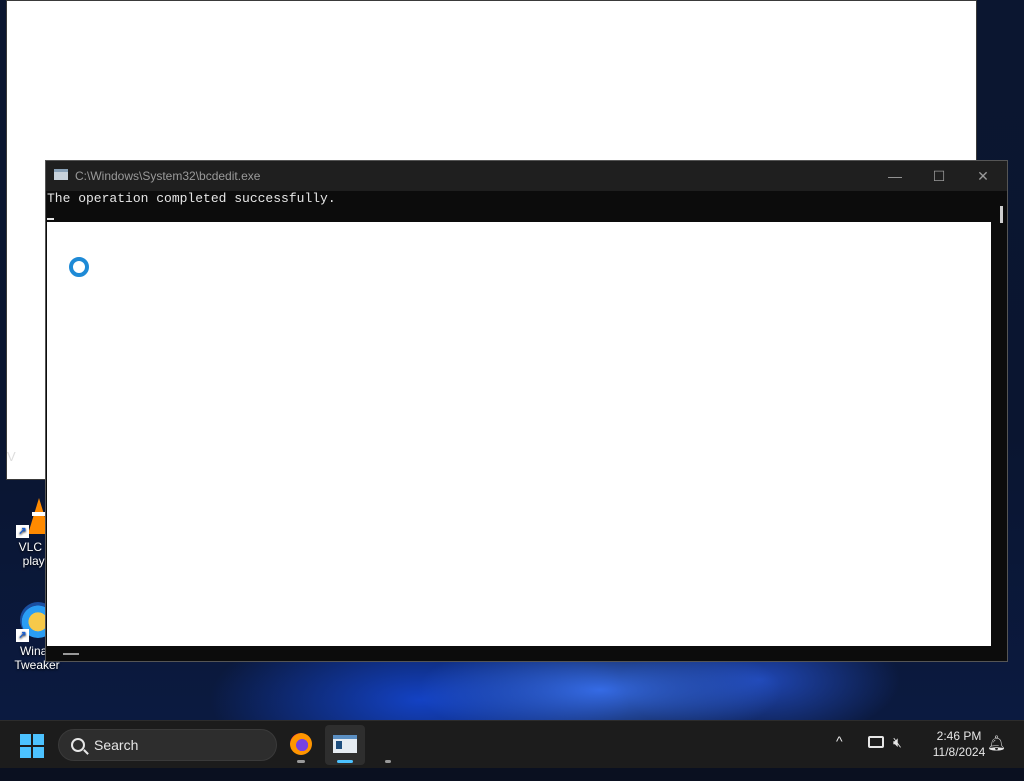  What do you see at coordinates (11, 456) in the screenshot?
I see `background-window-edge-text: V` at bounding box center [11, 456].